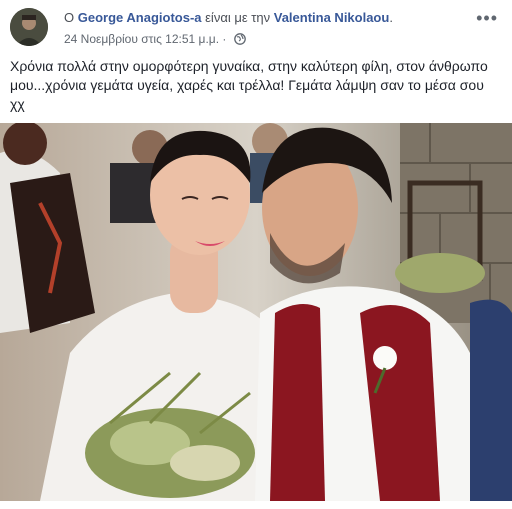 This screenshot has height=509, width=512. What do you see at coordinates (29, 27) in the screenshot?
I see `avatar` at bounding box center [29, 27].